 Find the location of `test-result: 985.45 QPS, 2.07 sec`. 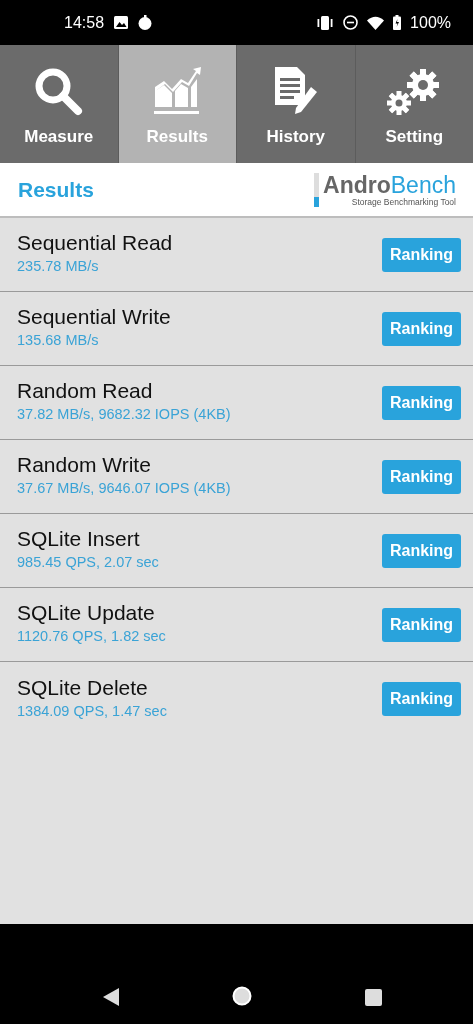

test-result: 985.45 QPS, 2.07 sec is located at coordinates (88, 562).